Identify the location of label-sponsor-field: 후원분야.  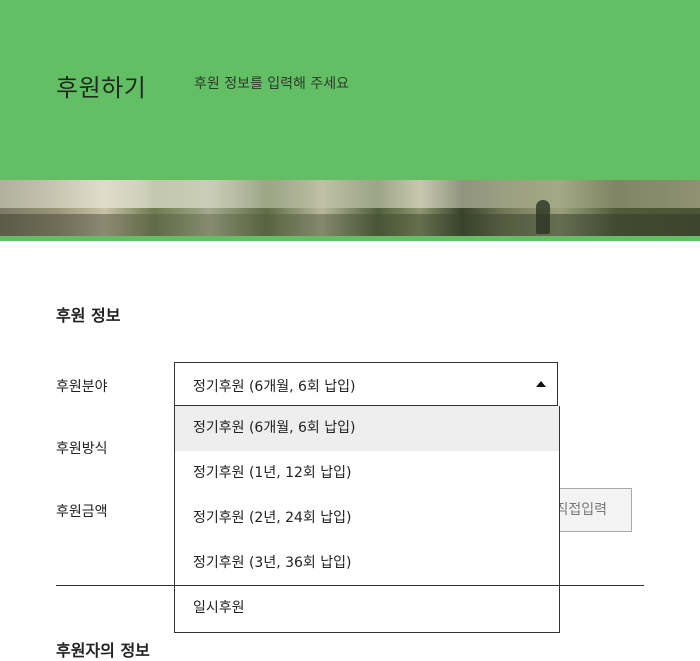
(82, 387).